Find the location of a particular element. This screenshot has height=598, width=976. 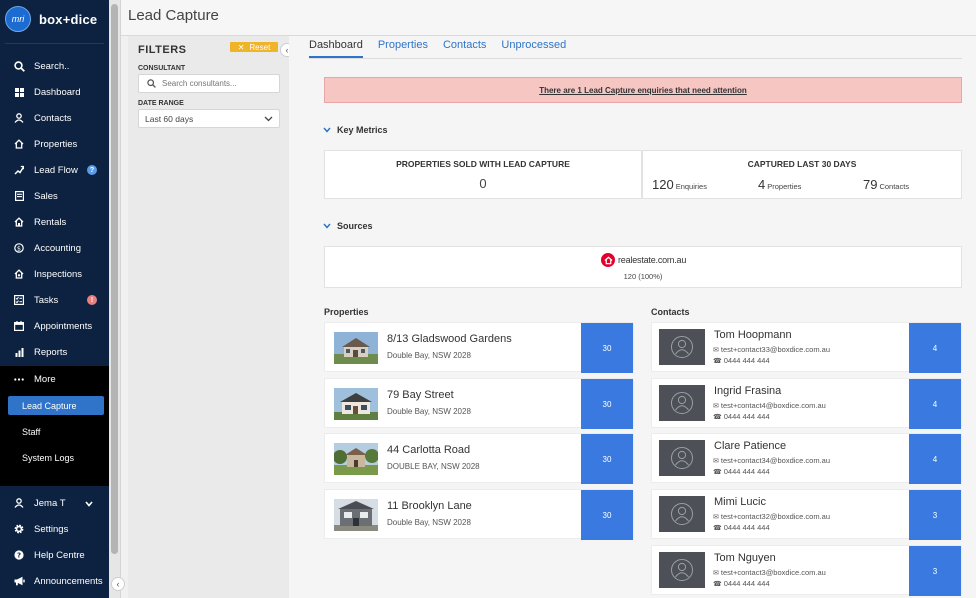

help-badge-icon: ? is located at coordinates (92, 170).